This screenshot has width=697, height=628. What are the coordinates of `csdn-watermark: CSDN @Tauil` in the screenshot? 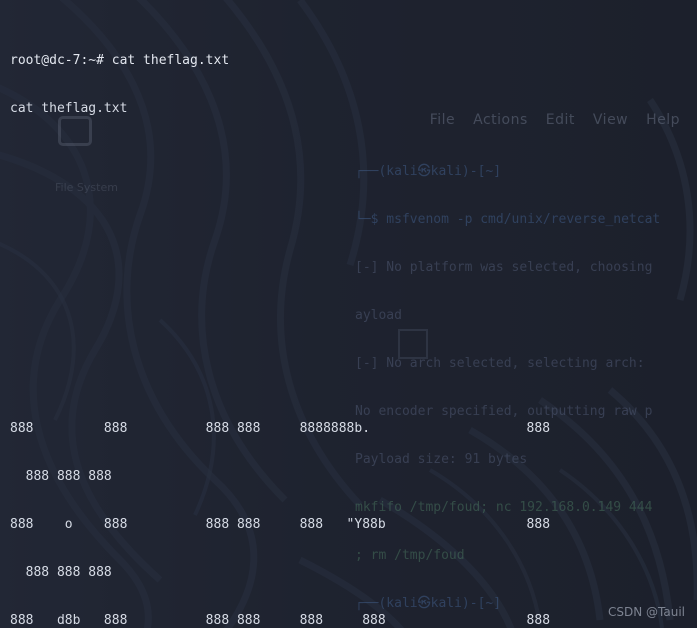 It's located at (646, 612).